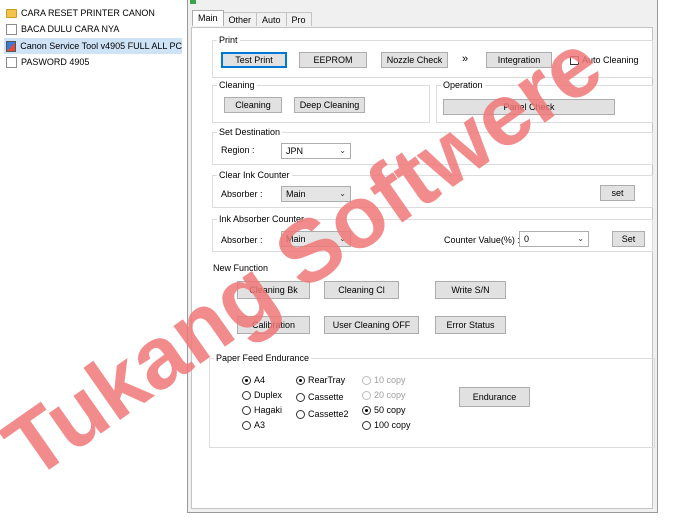 This screenshot has height=524, width=700. I want to click on radio-reartray: RearTray, so click(320, 380).